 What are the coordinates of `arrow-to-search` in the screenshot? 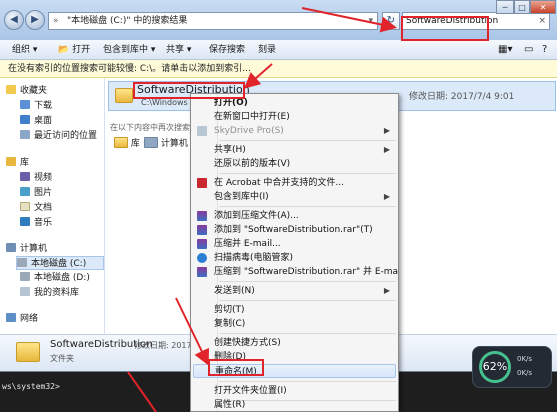 It's located at (349, 20).